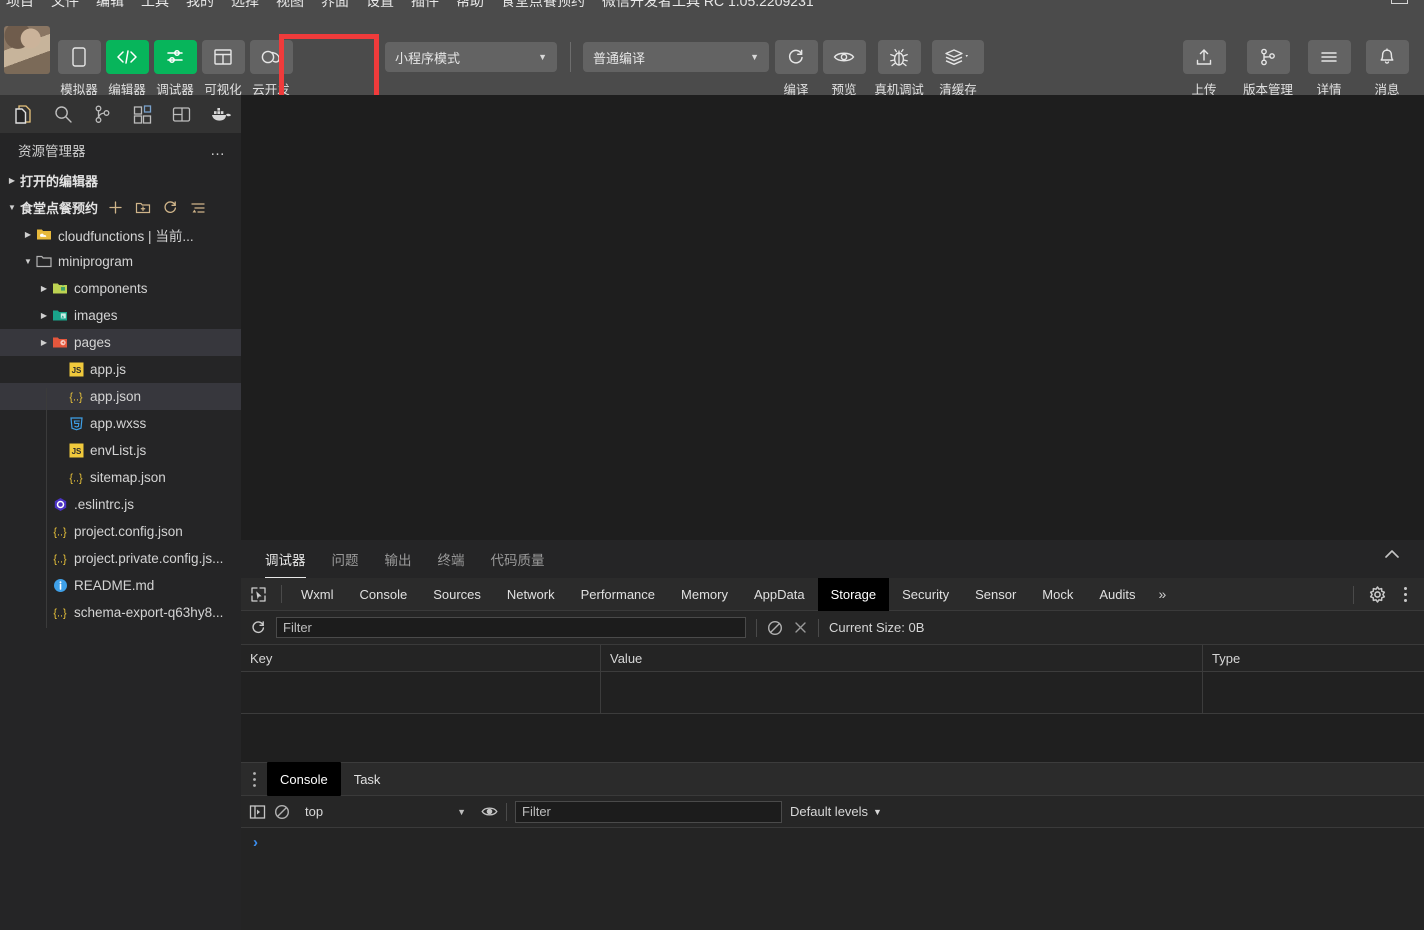  What do you see at coordinates (223, 69) in the screenshot?
I see `toolbar-button-visualizer: 可视化` at bounding box center [223, 69].